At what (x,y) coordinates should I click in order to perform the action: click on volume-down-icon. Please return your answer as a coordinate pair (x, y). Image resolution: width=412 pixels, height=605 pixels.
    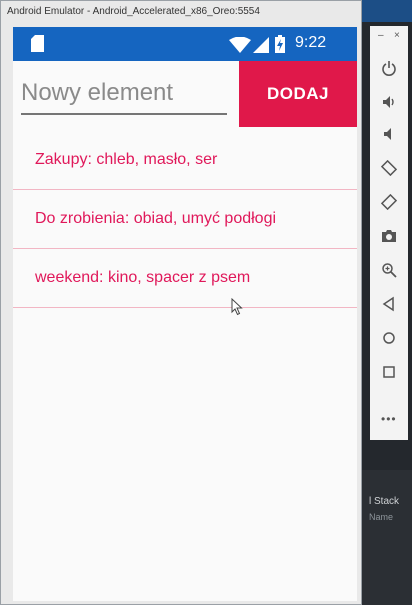
    Looking at the image, I should click on (387, 134).